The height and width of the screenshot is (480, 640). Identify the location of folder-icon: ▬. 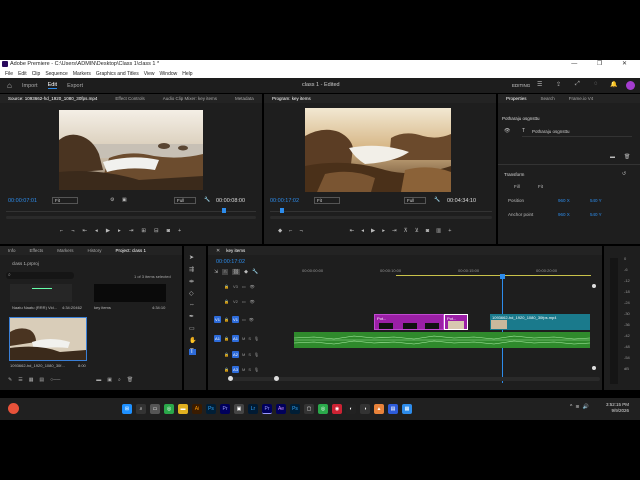
(612, 157).